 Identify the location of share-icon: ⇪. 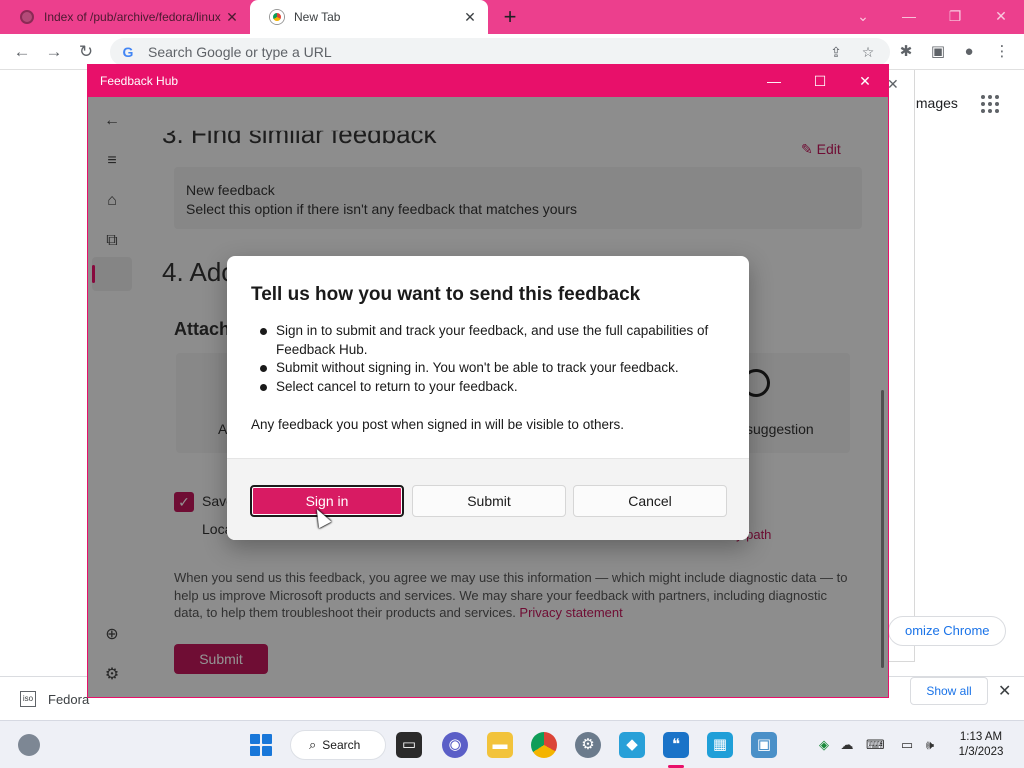
(836, 52).